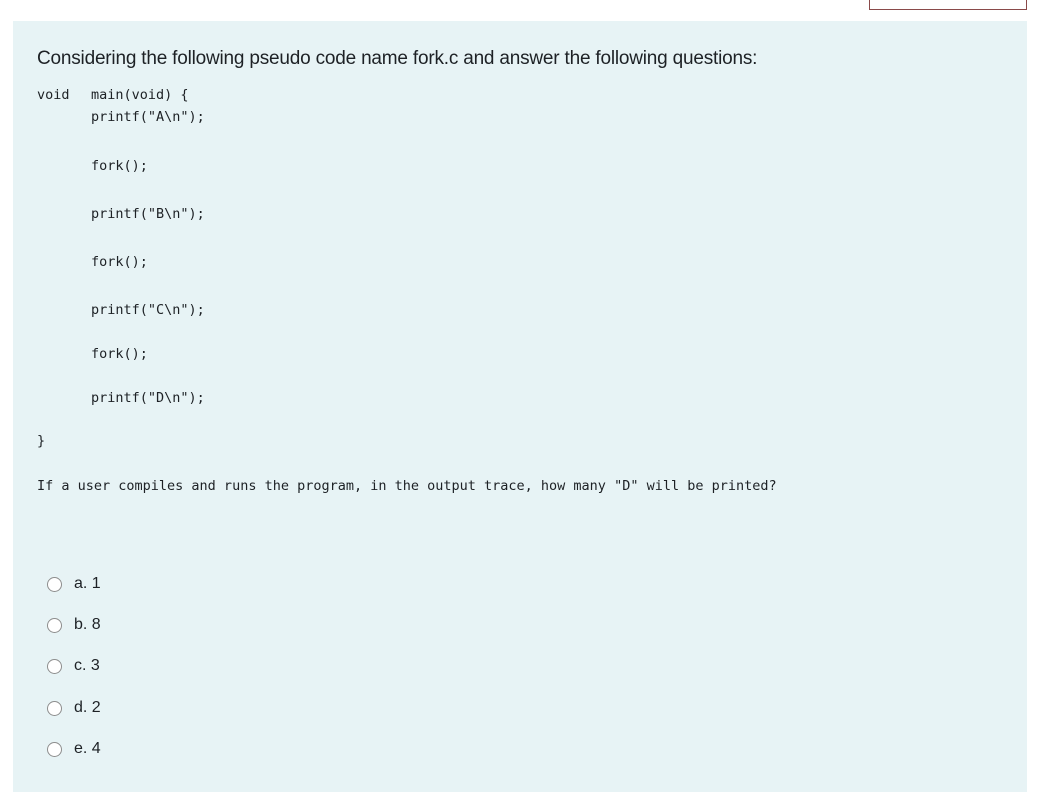 This screenshot has height=805, width=1042. I want to click on code-line: printf("C\n");, so click(148, 310).